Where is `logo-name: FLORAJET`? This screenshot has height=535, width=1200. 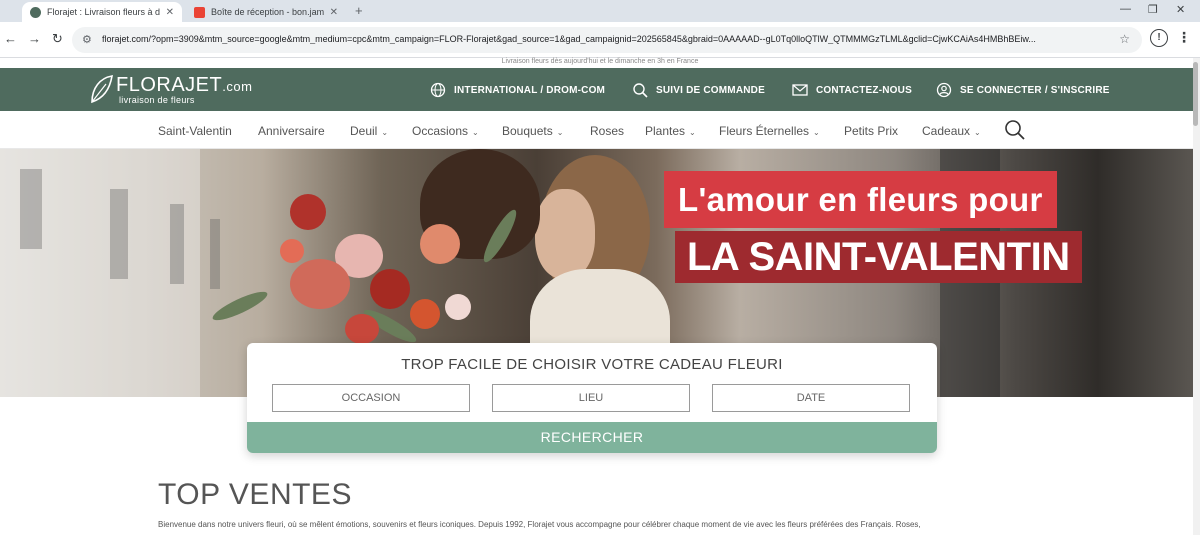
logo-name: FLORAJET is located at coordinates (169, 85).